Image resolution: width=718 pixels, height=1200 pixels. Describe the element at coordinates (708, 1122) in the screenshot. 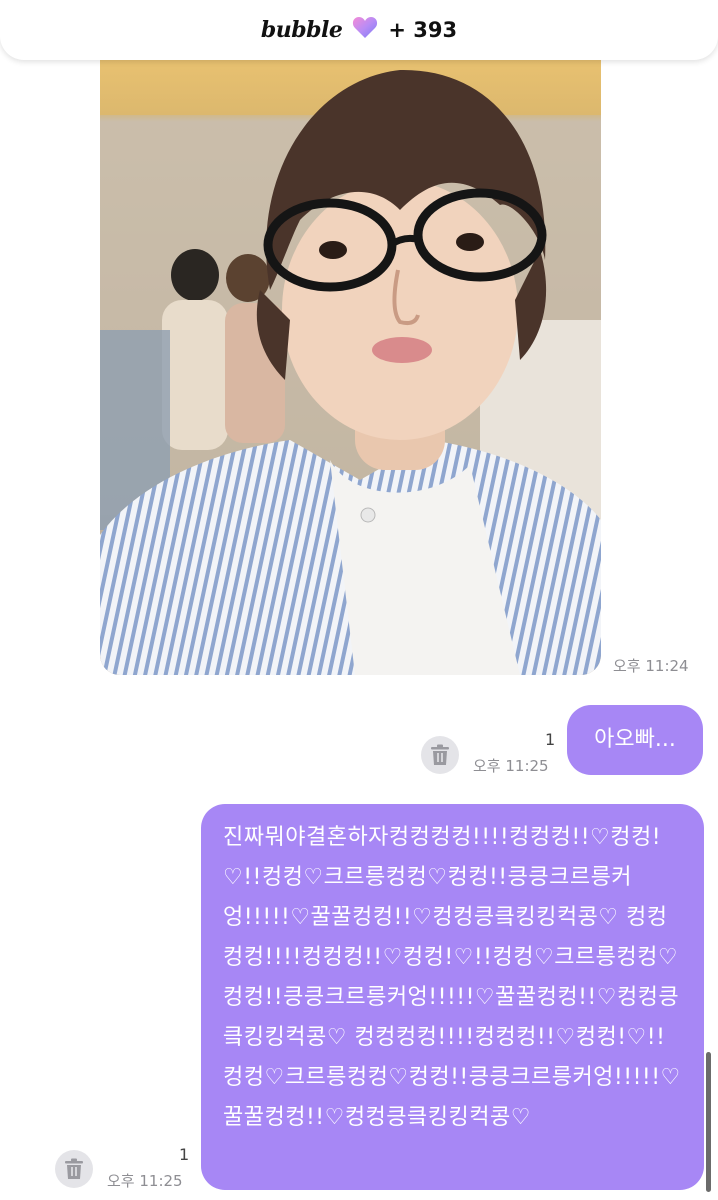

I see `scrollbar` at that location.